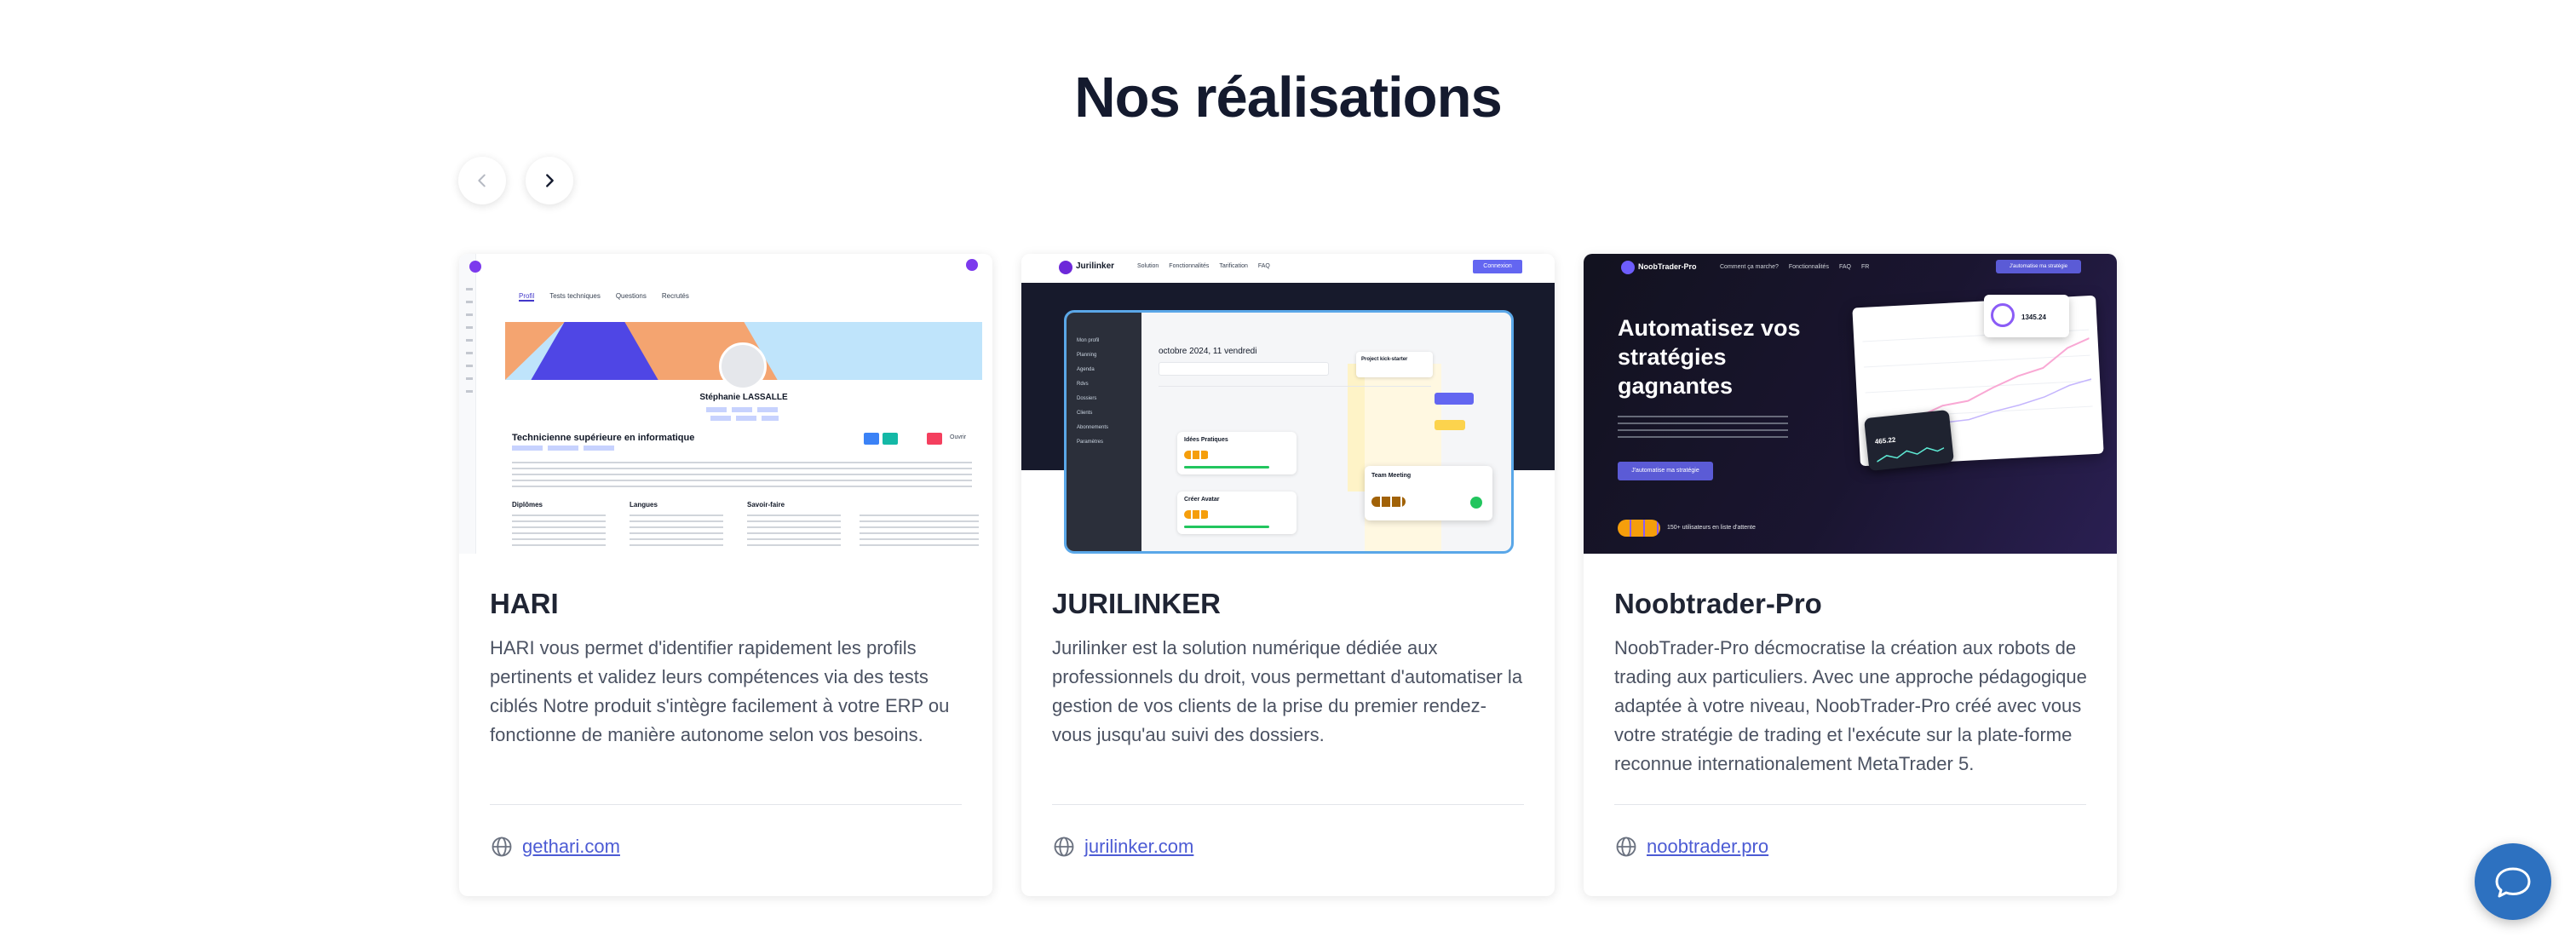 This screenshot has width=2576, height=937. I want to click on noobtrader-nav-cta: J'automatise ma stratégie, so click(2039, 266).